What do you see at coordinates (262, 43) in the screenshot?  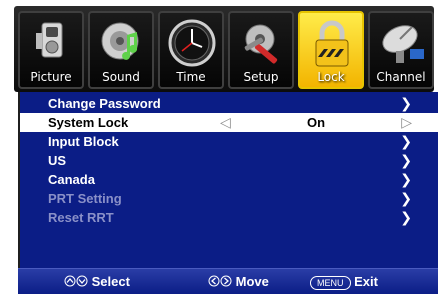 I see `wrench-icon` at bounding box center [262, 43].